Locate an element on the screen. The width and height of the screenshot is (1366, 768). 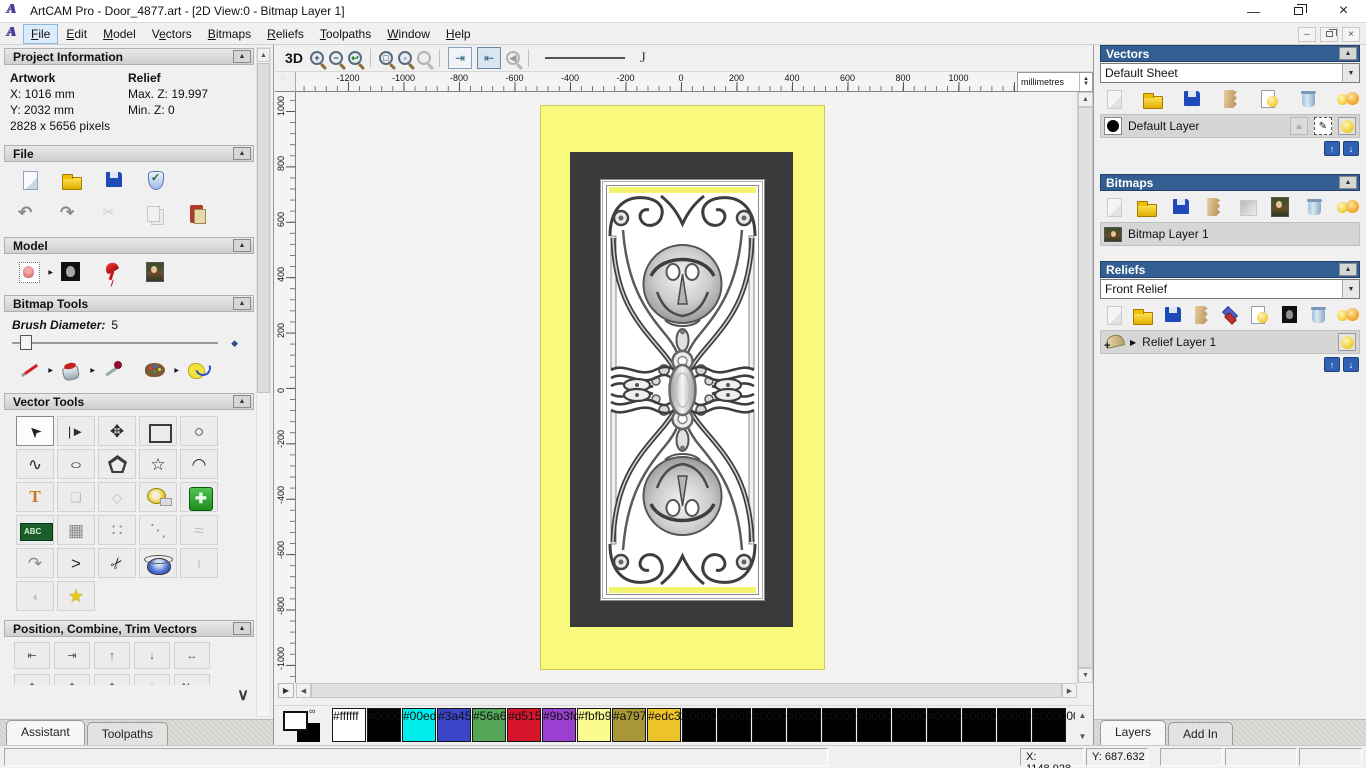
palette-swatch: #00eded is located at coordinates (426, 725).